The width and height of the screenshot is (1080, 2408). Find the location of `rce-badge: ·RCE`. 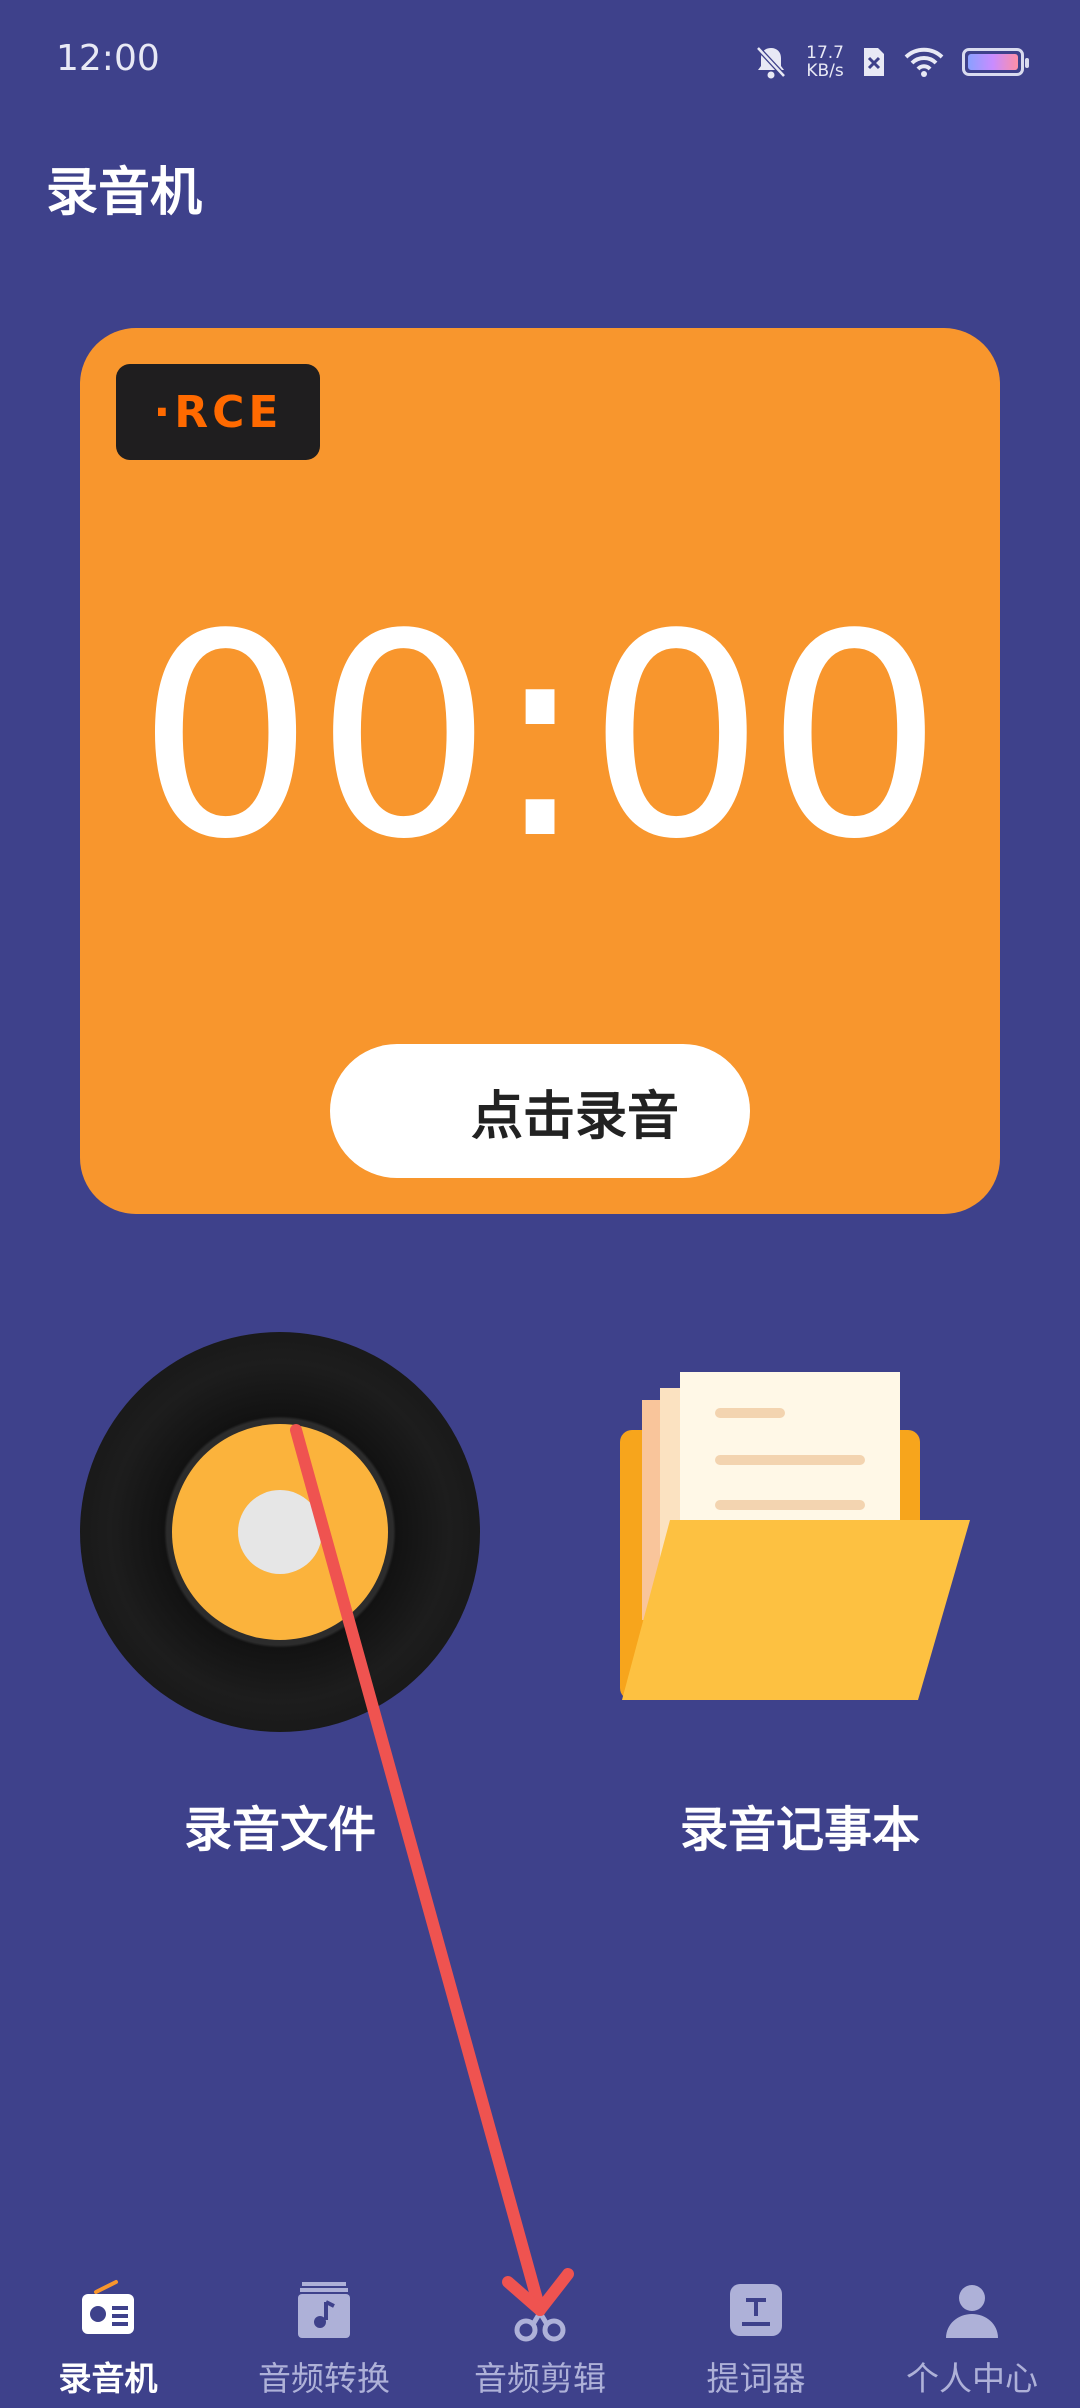

rce-badge: ·RCE is located at coordinates (218, 412).